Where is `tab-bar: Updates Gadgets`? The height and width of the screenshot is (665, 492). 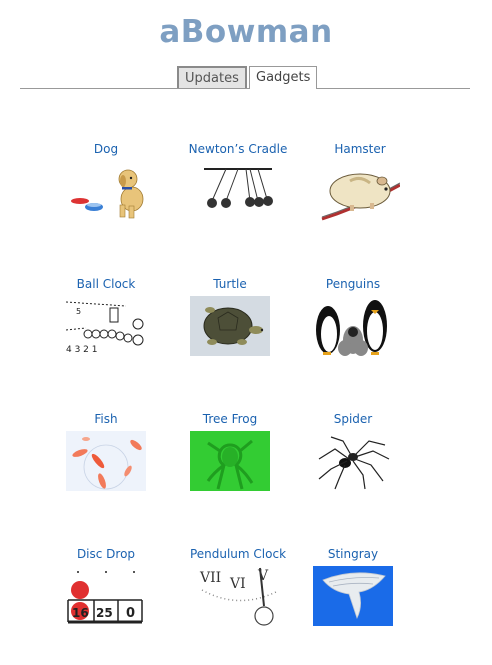
tab-bar: Updates Gadgets is located at coordinates (245, 77).